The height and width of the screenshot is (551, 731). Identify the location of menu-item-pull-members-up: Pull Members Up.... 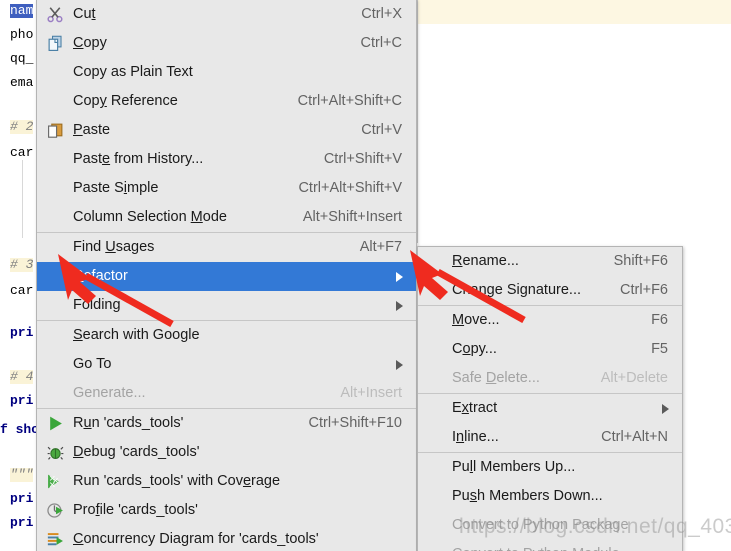
(550, 467).